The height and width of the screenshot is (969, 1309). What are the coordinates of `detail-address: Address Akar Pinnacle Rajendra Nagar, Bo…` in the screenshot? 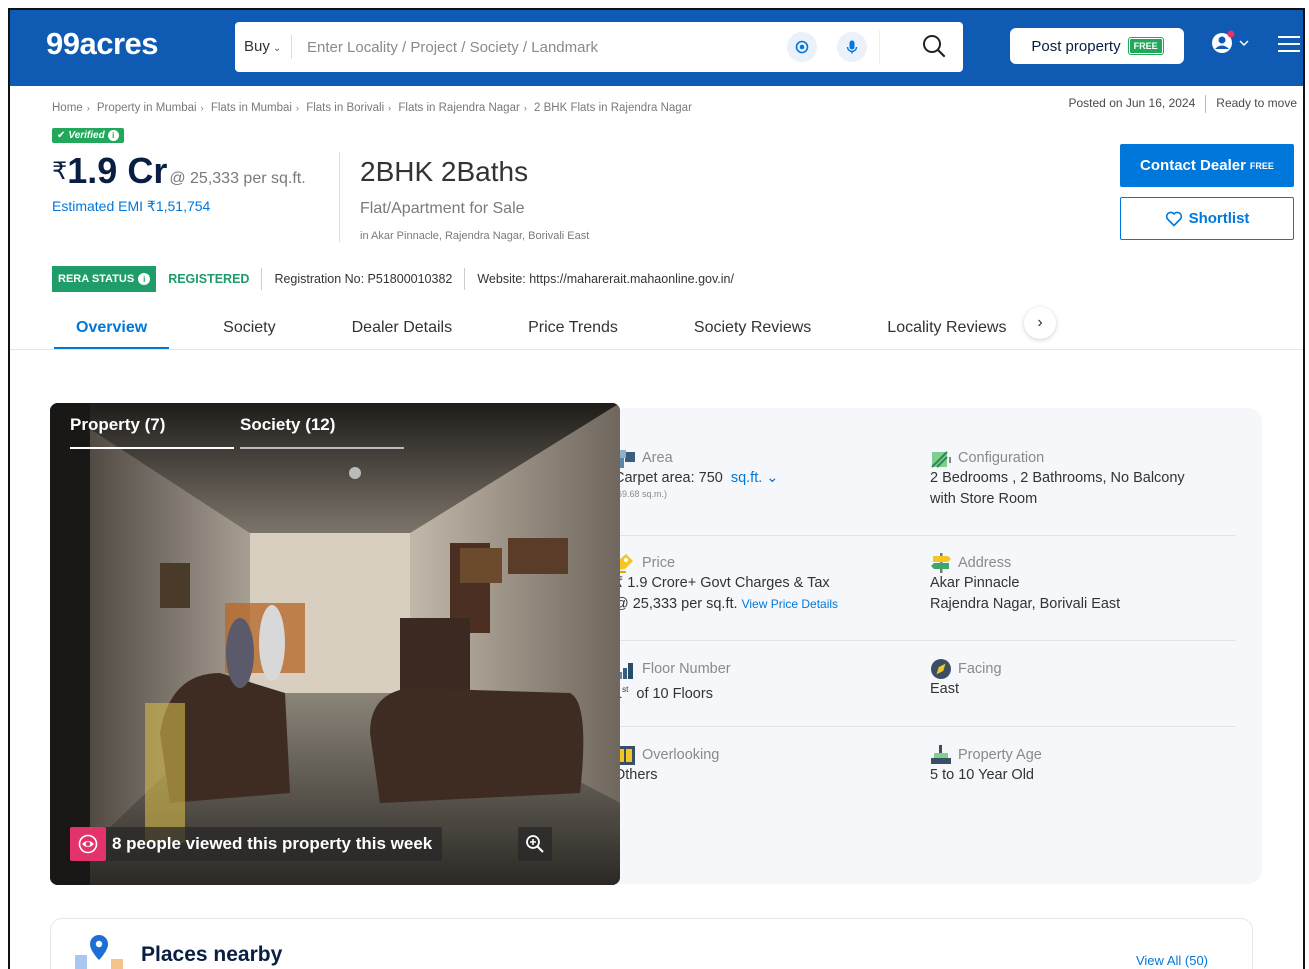 It's located at (1085, 584).